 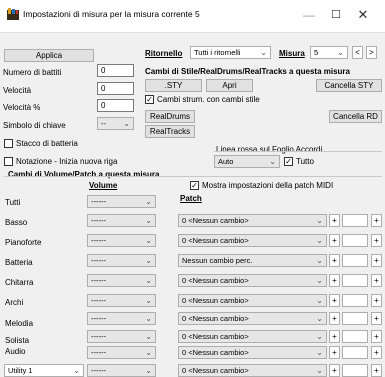 What do you see at coordinates (252, 240) in the screenshot?
I see `patch-select-pianoforte: 0 <Nessun cambio> ⌄` at bounding box center [252, 240].